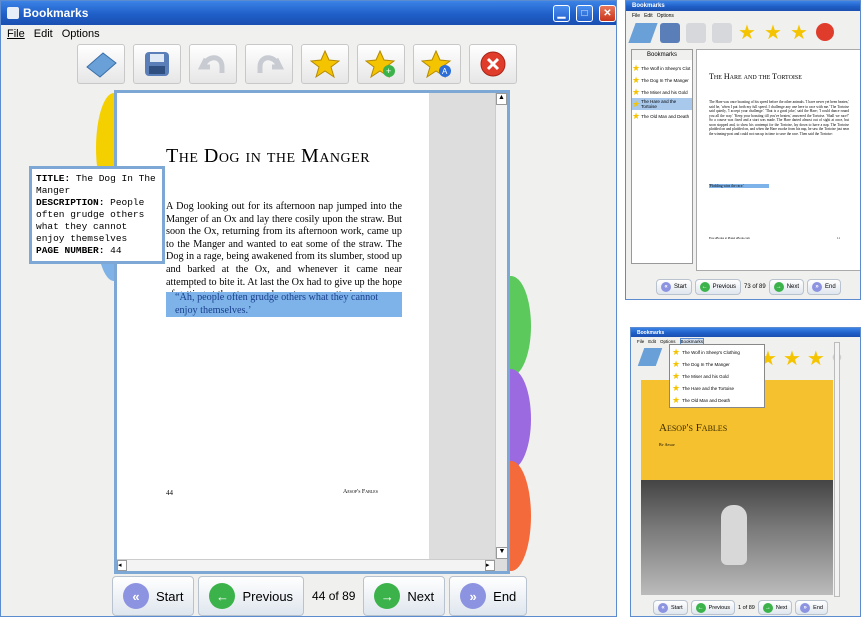  I want to click on page-counter: 44 of 89, so click(334, 596).